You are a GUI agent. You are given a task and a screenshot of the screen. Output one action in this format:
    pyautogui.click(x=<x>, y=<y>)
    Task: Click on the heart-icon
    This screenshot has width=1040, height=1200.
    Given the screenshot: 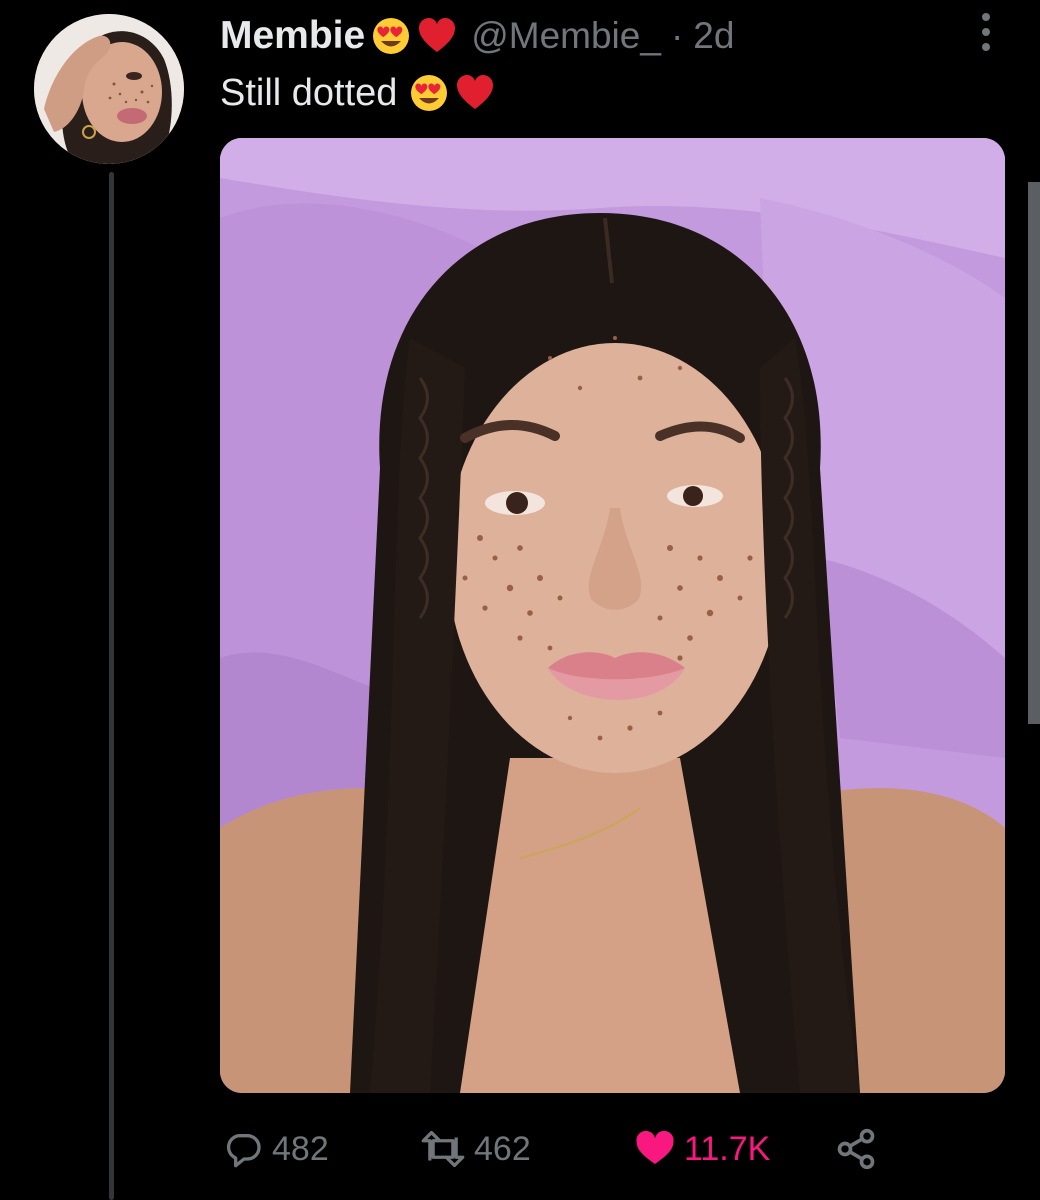 What is the action you would take?
    pyautogui.click(x=655, y=1147)
    